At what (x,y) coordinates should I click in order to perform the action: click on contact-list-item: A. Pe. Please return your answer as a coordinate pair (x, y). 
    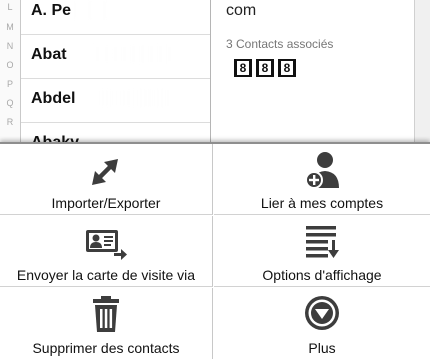
    Looking at the image, I should click on (115, 17).